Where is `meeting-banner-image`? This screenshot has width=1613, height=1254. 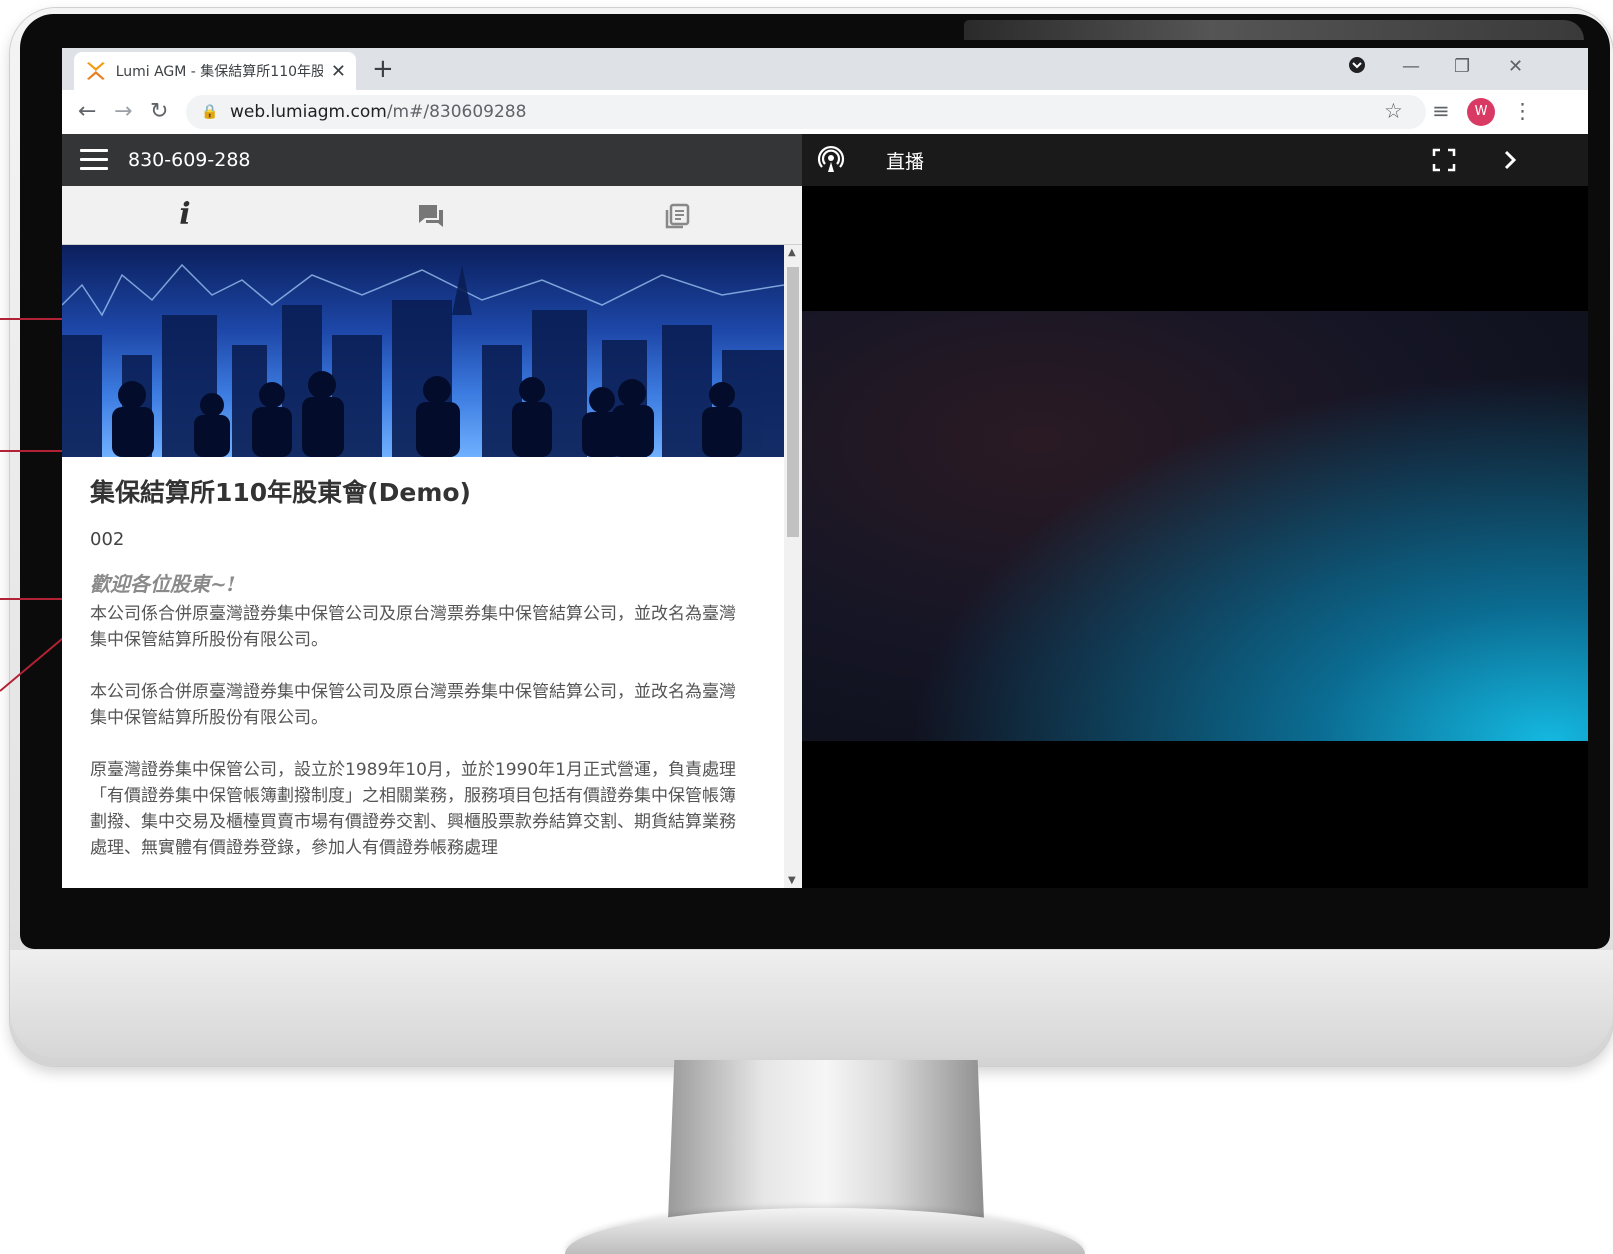 meeting-banner-image is located at coordinates (423, 351).